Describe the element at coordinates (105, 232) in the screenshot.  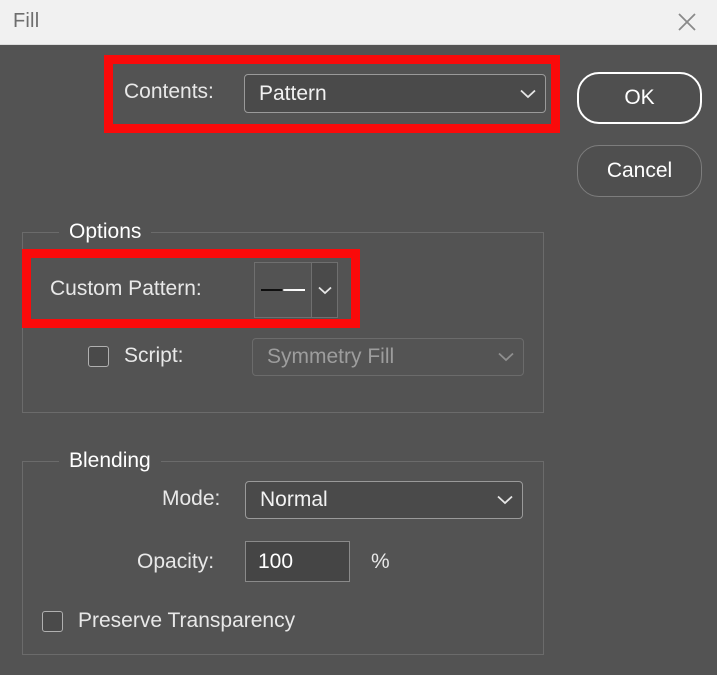
I see `options-group-title: Options` at that location.